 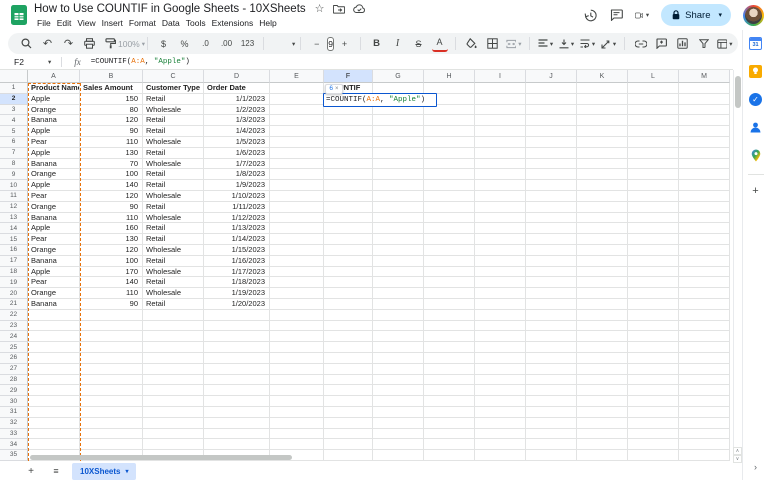 I want to click on cell-E11, so click(x=297, y=196).